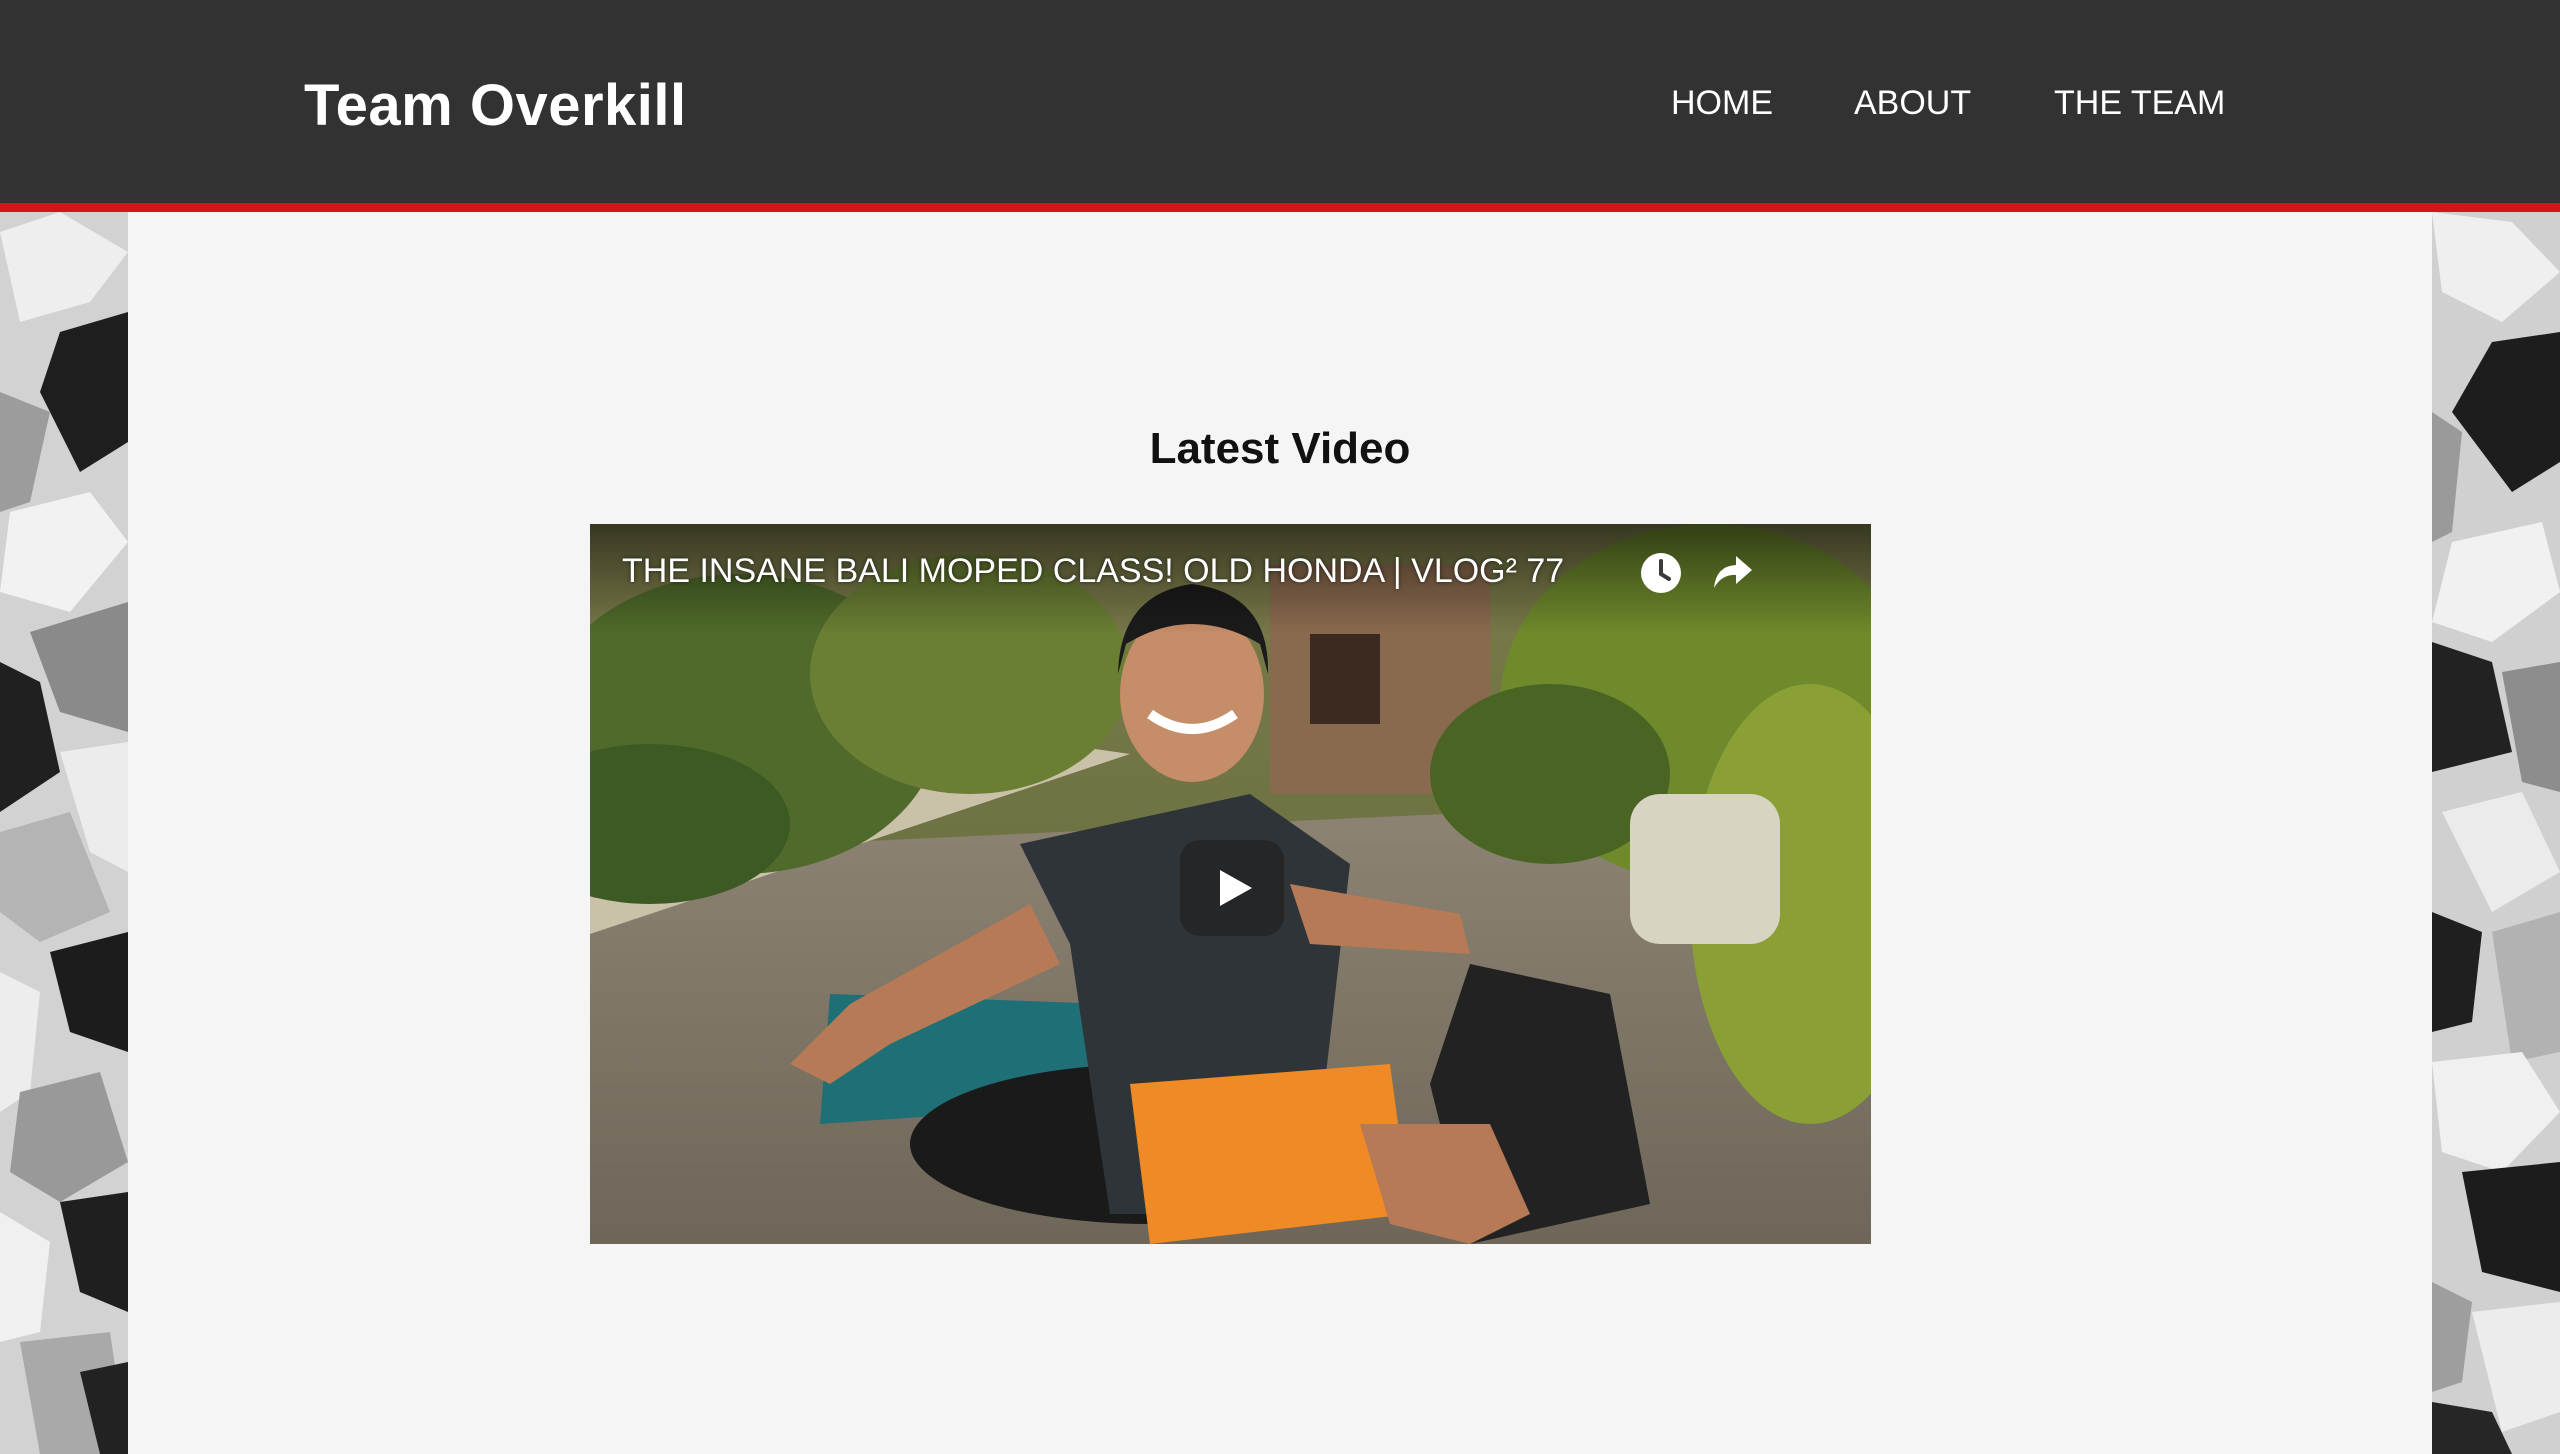 The height and width of the screenshot is (1454, 2560). I want to click on clock-icon, so click(1661, 573).